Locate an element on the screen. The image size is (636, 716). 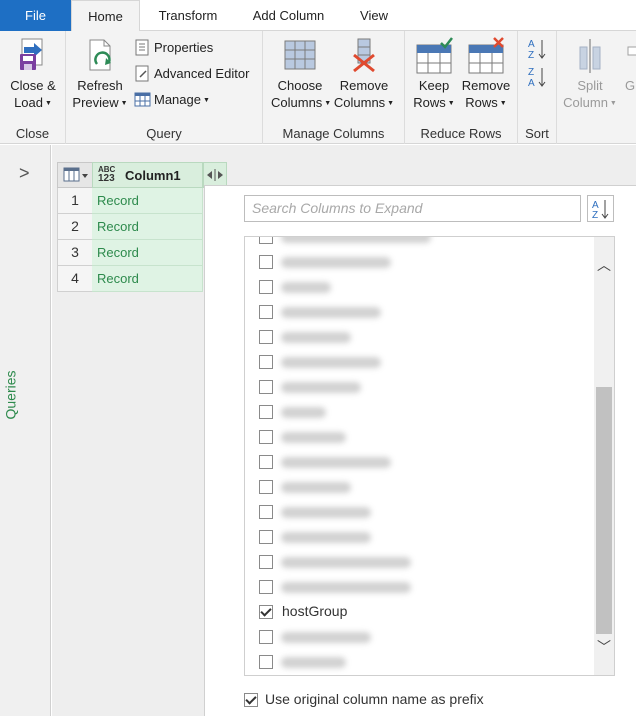
tab-transform: Transform is located at coordinates (188, 15).